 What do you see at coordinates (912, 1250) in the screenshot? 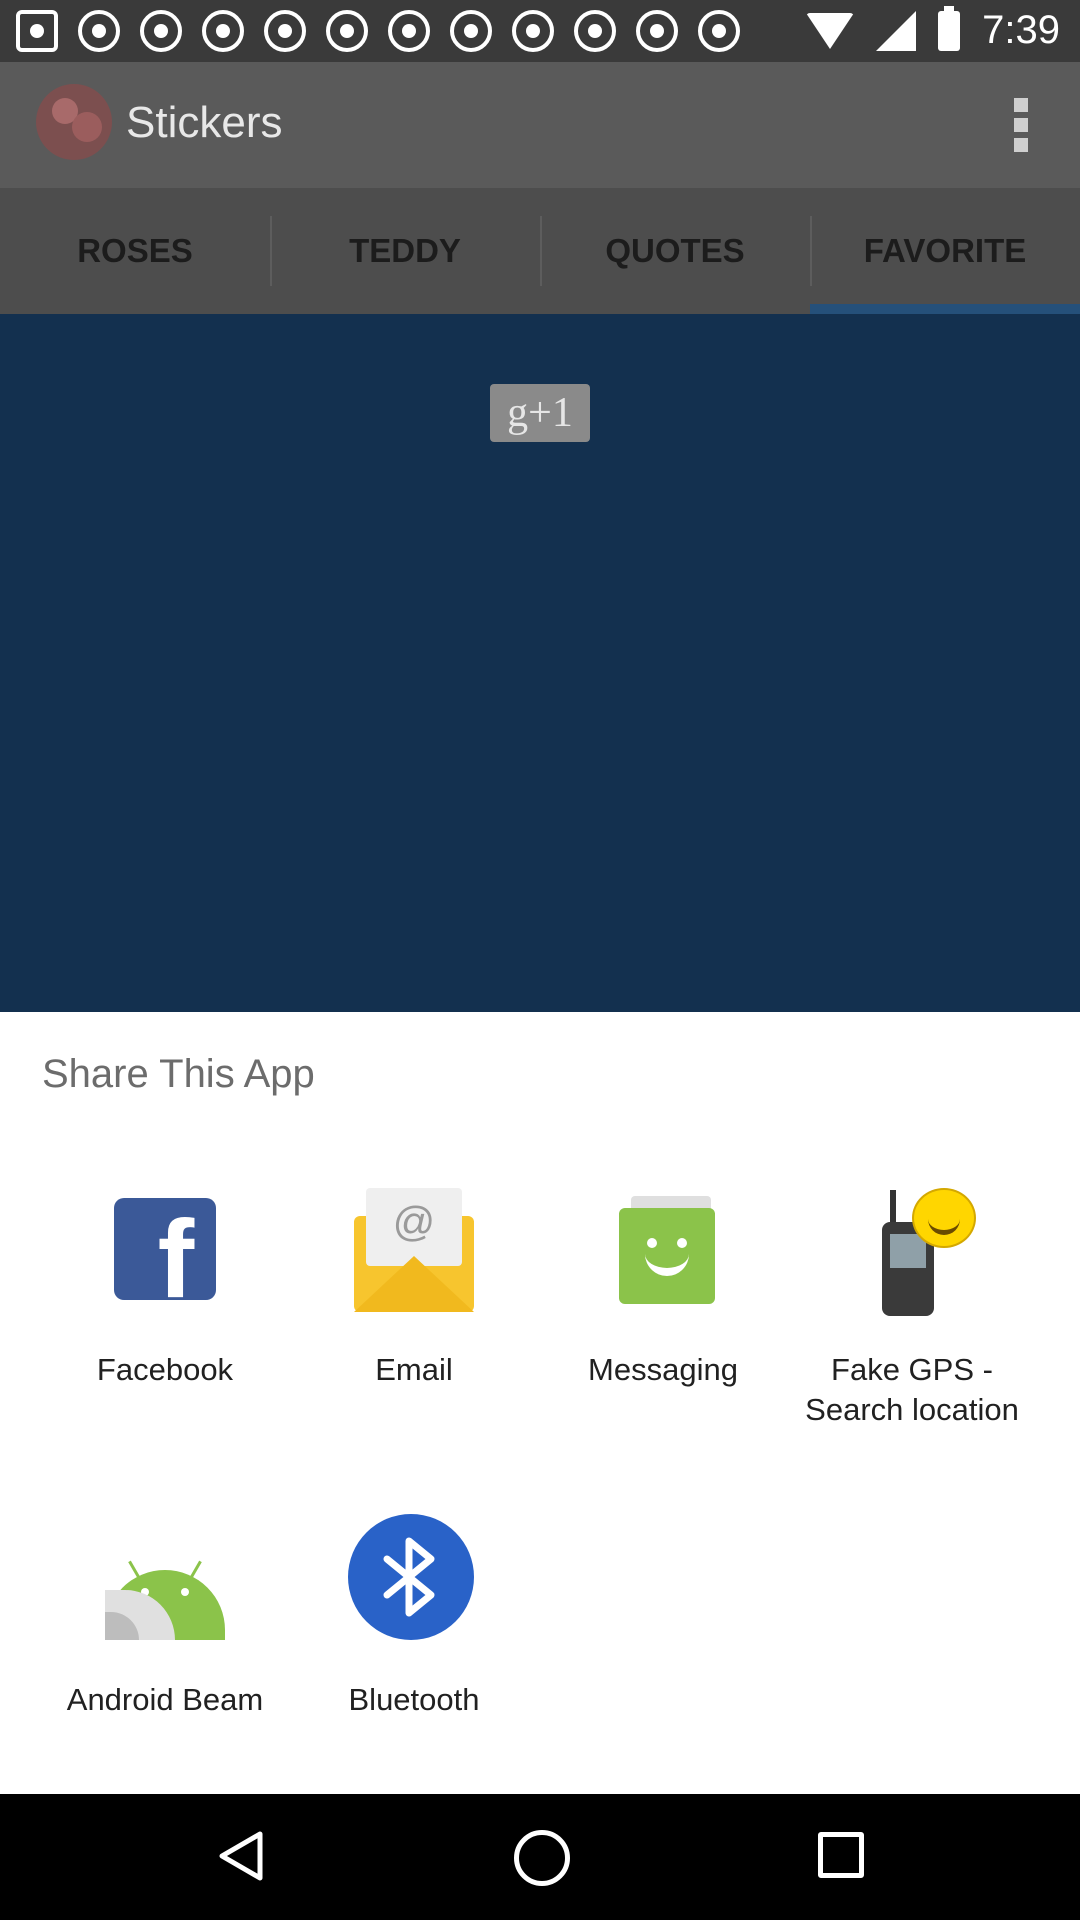
I see `fake-gps-icon` at bounding box center [912, 1250].